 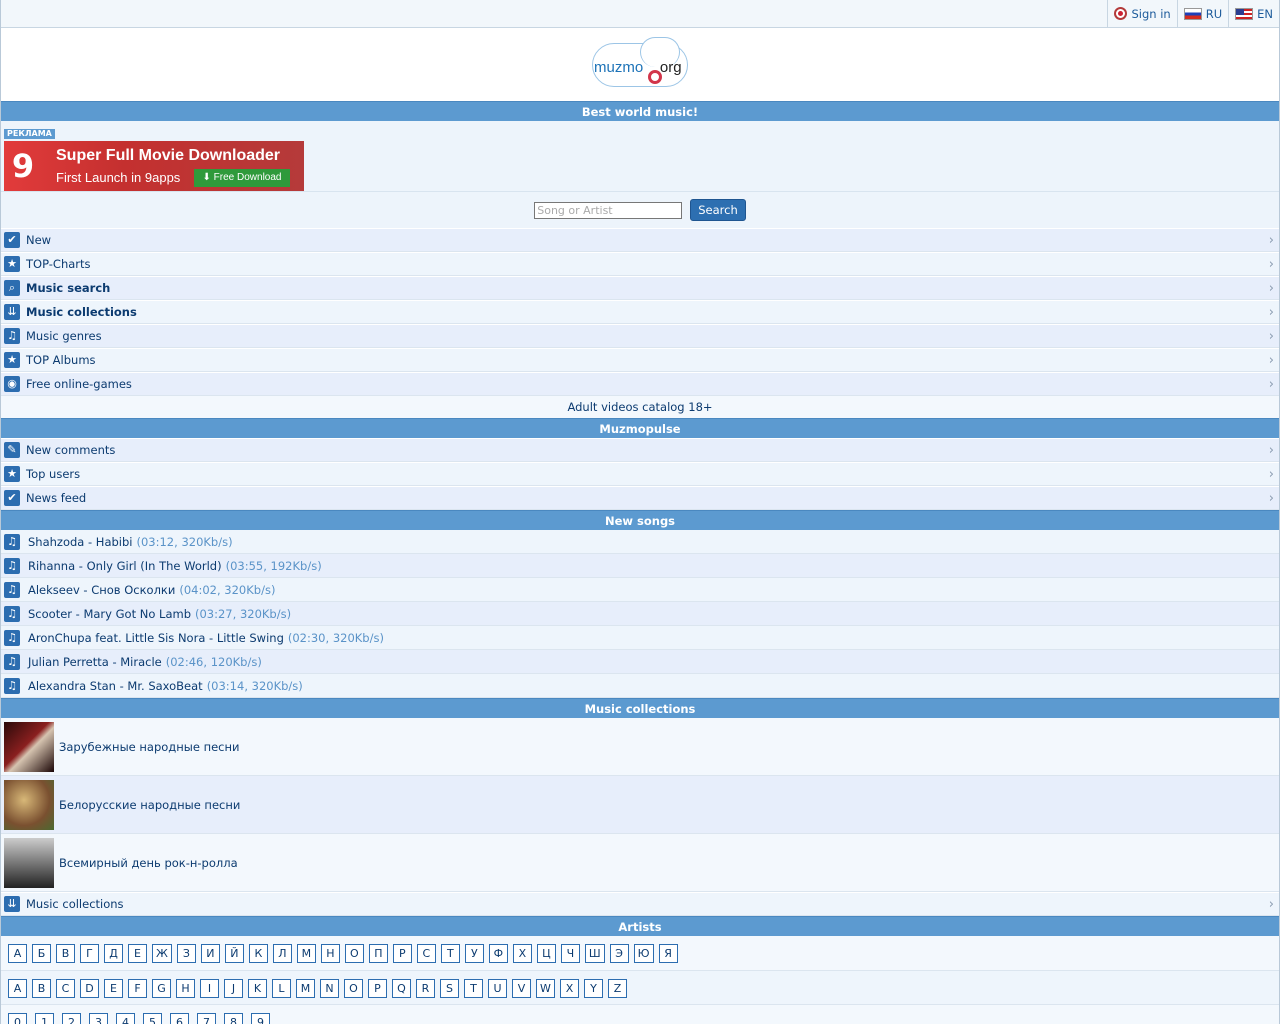 I want to click on collection-title: Всемирный день рок-н-ролла, so click(x=148, y=863).